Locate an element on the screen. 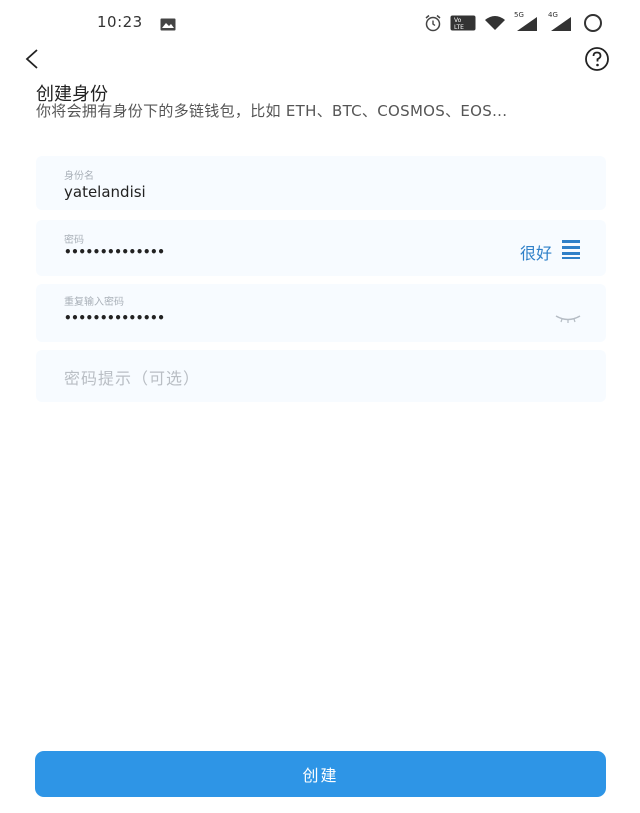 The width and height of the screenshot is (640, 813). back-button is located at coordinates (33, 59).